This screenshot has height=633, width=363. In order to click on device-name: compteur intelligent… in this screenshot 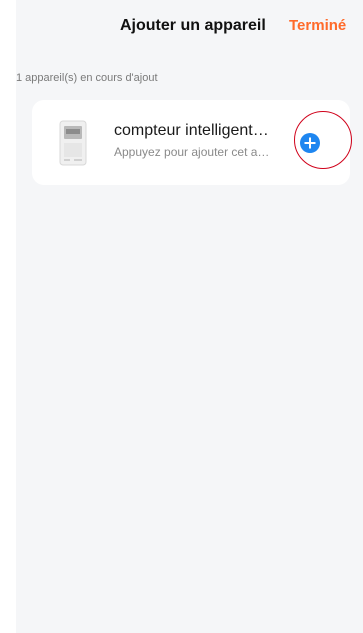, I will do `click(191, 130)`.